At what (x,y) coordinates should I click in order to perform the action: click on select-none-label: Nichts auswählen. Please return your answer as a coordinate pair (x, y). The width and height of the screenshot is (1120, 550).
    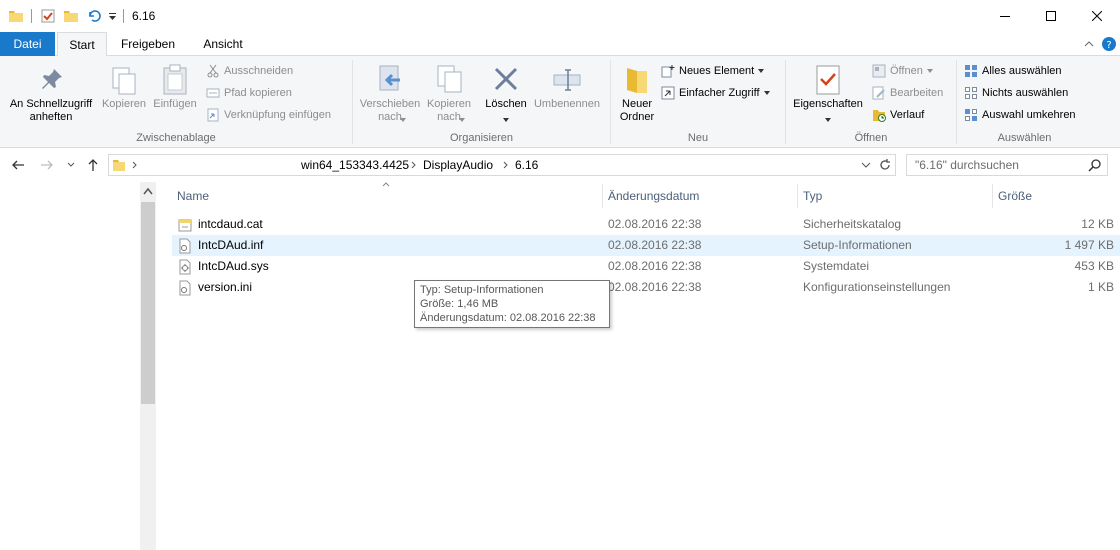
    Looking at the image, I should click on (1025, 93).